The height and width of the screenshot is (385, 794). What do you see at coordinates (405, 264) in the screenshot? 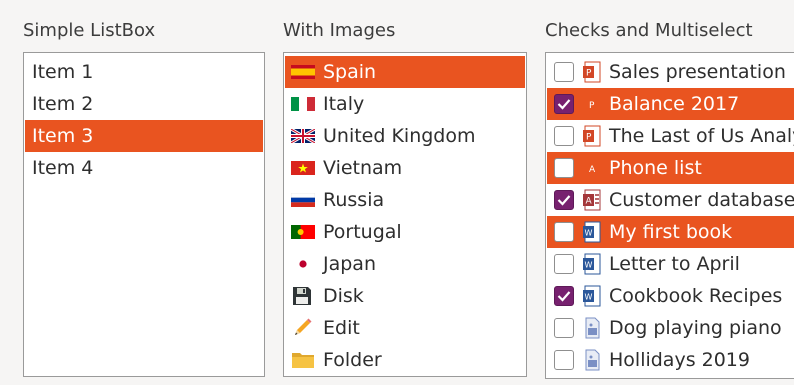
I see `image-list-item: Japan` at bounding box center [405, 264].